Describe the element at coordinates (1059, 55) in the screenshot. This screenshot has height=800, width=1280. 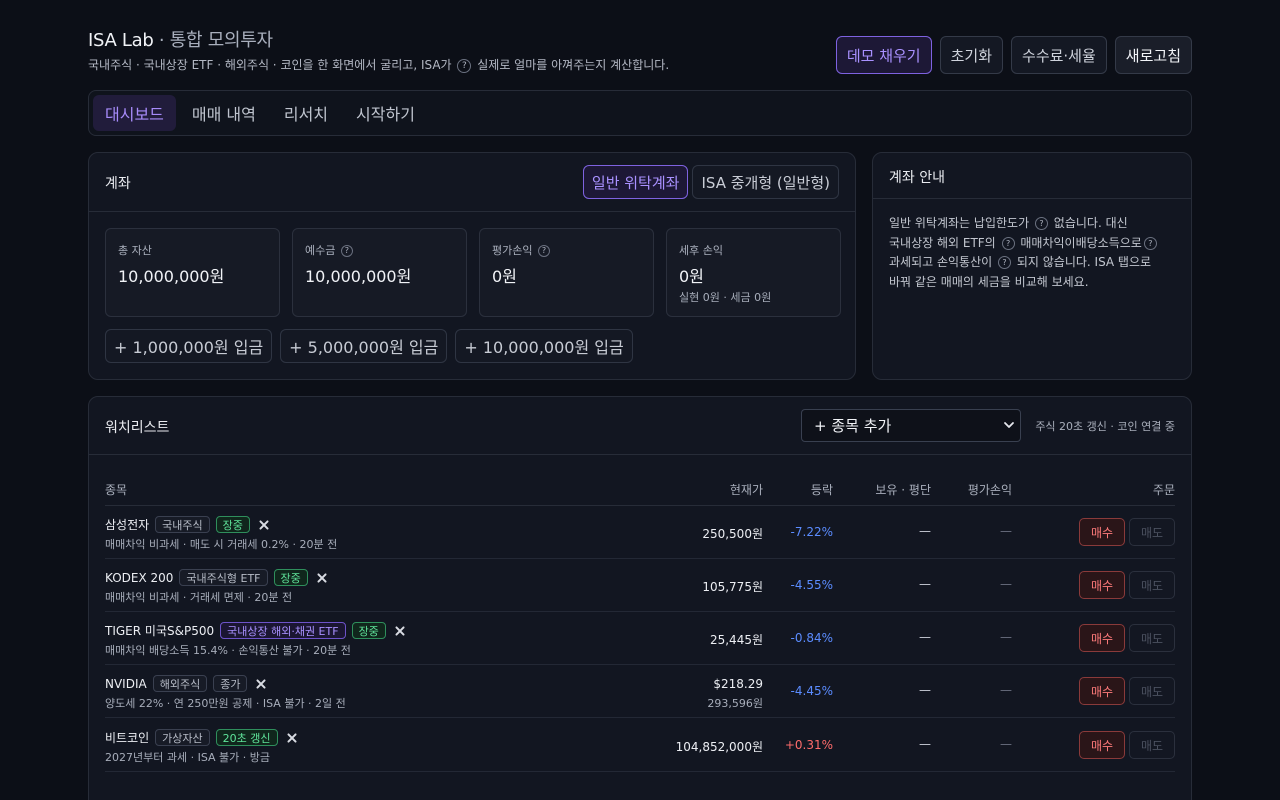
I see `fees-tax-button: 수수료·세율` at that location.